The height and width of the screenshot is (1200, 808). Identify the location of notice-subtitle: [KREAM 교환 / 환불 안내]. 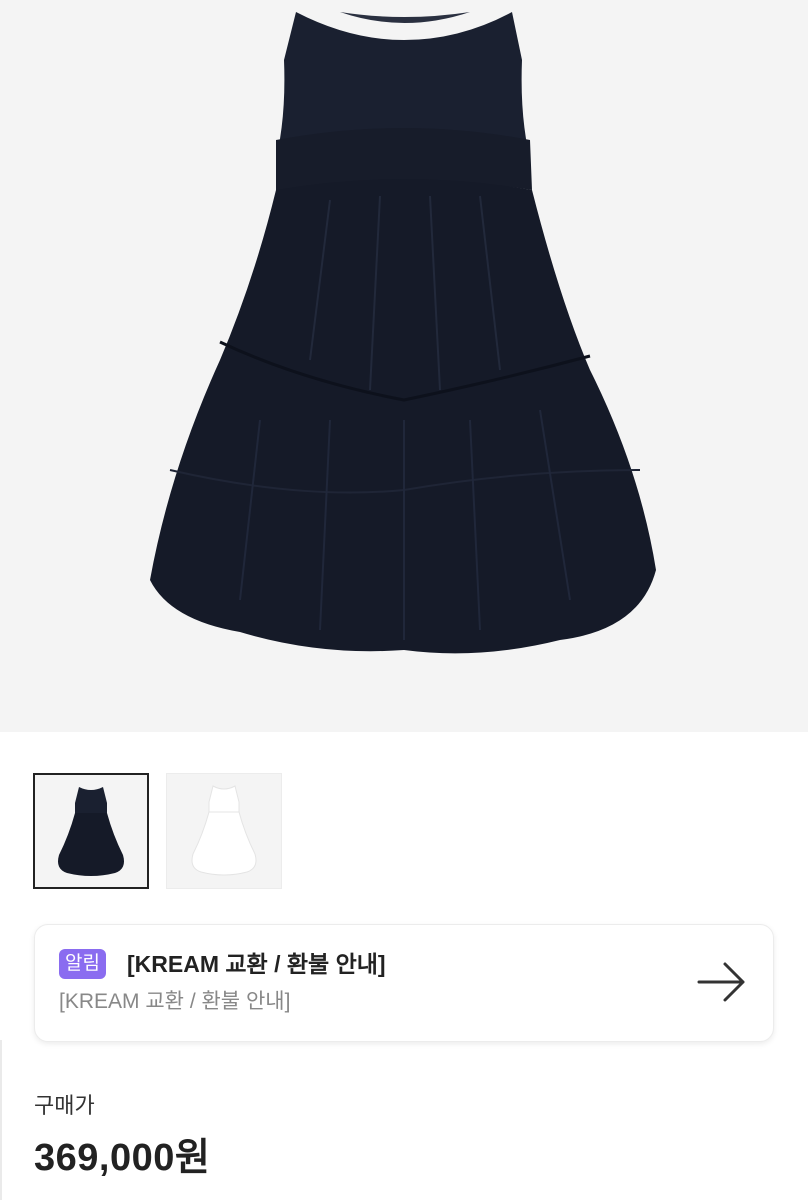
(175, 1001).